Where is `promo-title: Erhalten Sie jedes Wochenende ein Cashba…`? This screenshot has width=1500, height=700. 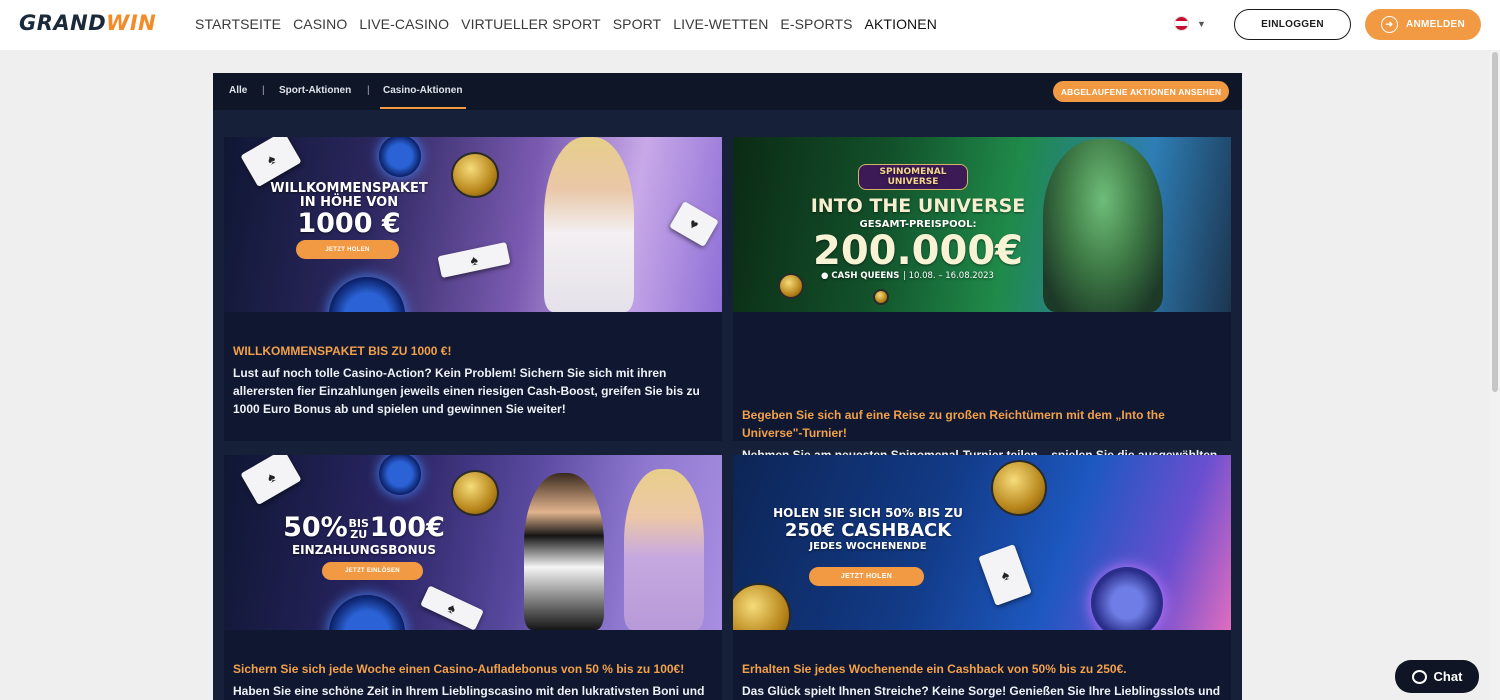 promo-title: Erhalten Sie jedes Wochenende ein Cashba… is located at coordinates (982, 669).